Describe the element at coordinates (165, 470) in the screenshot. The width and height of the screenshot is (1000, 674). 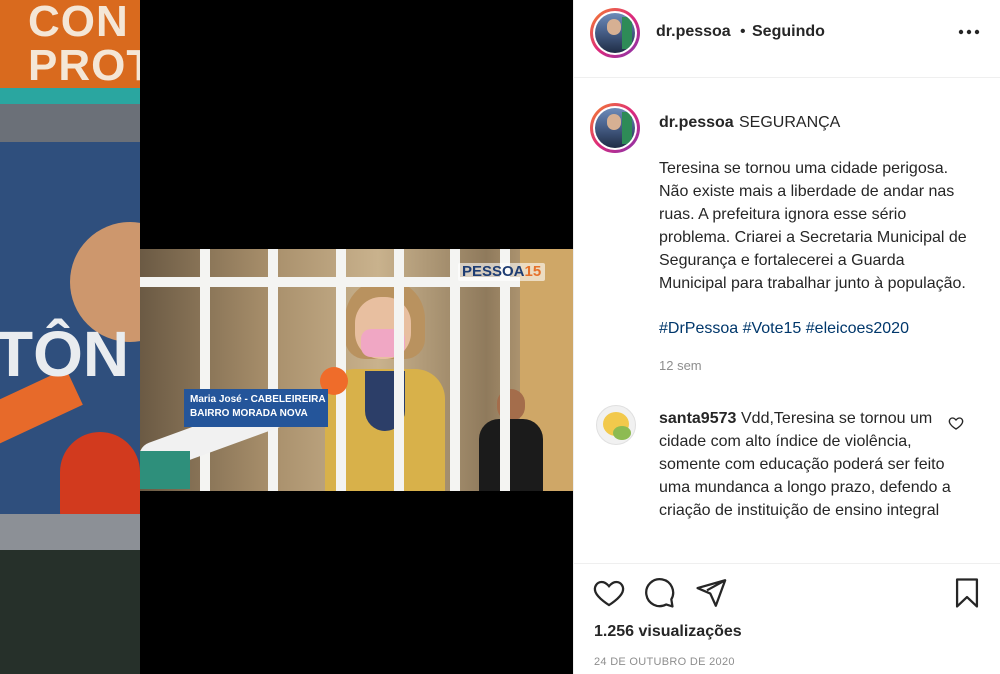
I see `video-scene-sleeve` at that location.